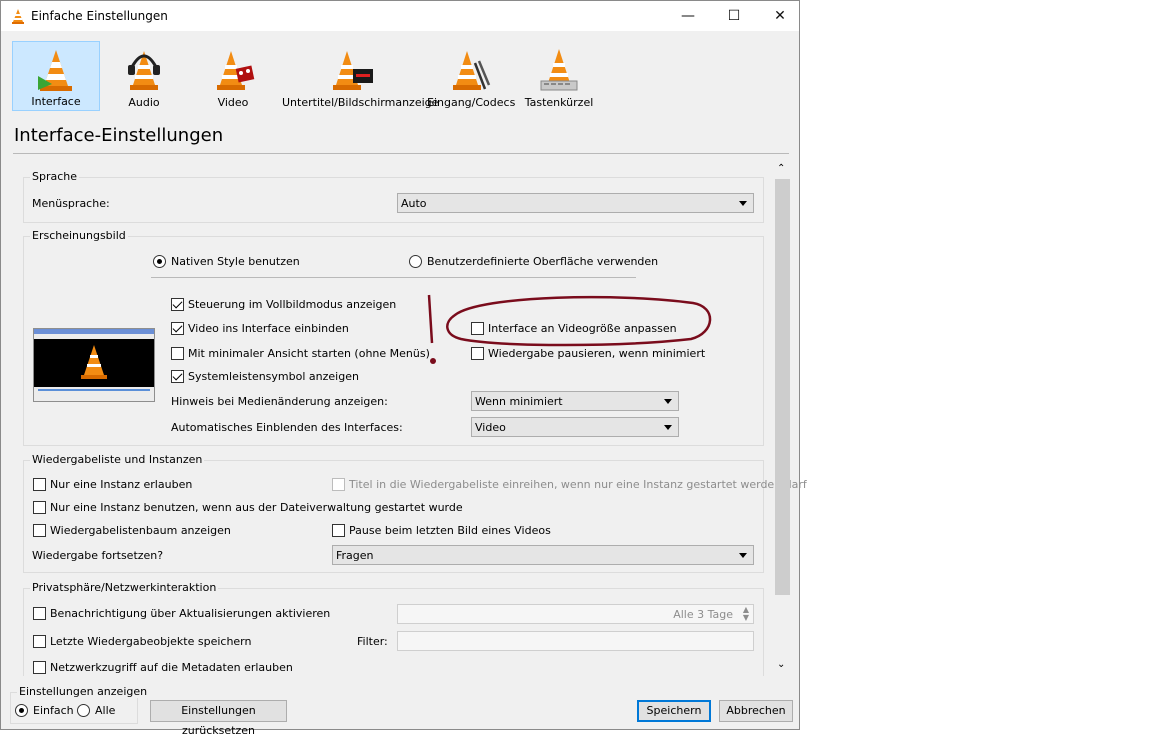 This screenshot has width=1152, height=741. What do you see at coordinates (519, 401) in the screenshot?
I see `hinweis-value: Wenn minimiert` at bounding box center [519, 401].